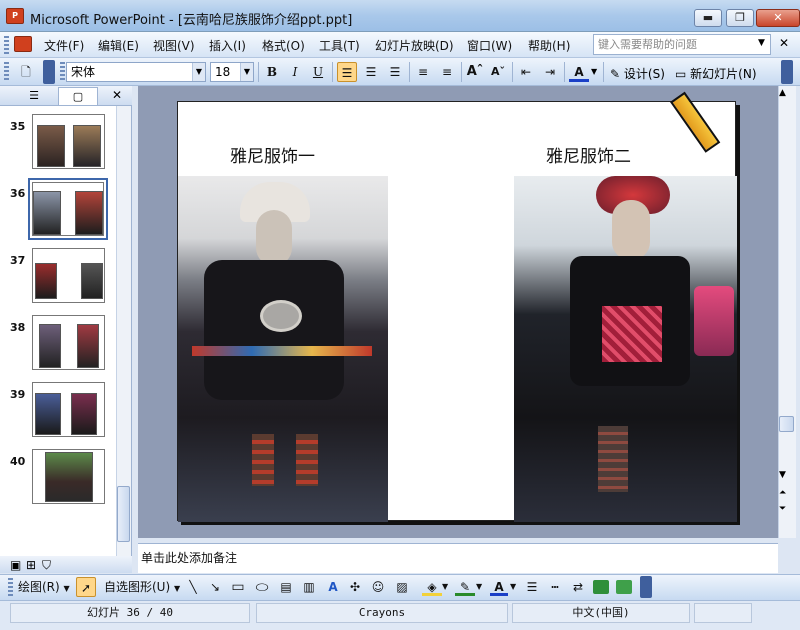 This screenshot has width=800, height=630. What do you see at coordinates (740, 18) in the screenshot?
I see `maximize-button: ❐` at bounding box center [740, 18].